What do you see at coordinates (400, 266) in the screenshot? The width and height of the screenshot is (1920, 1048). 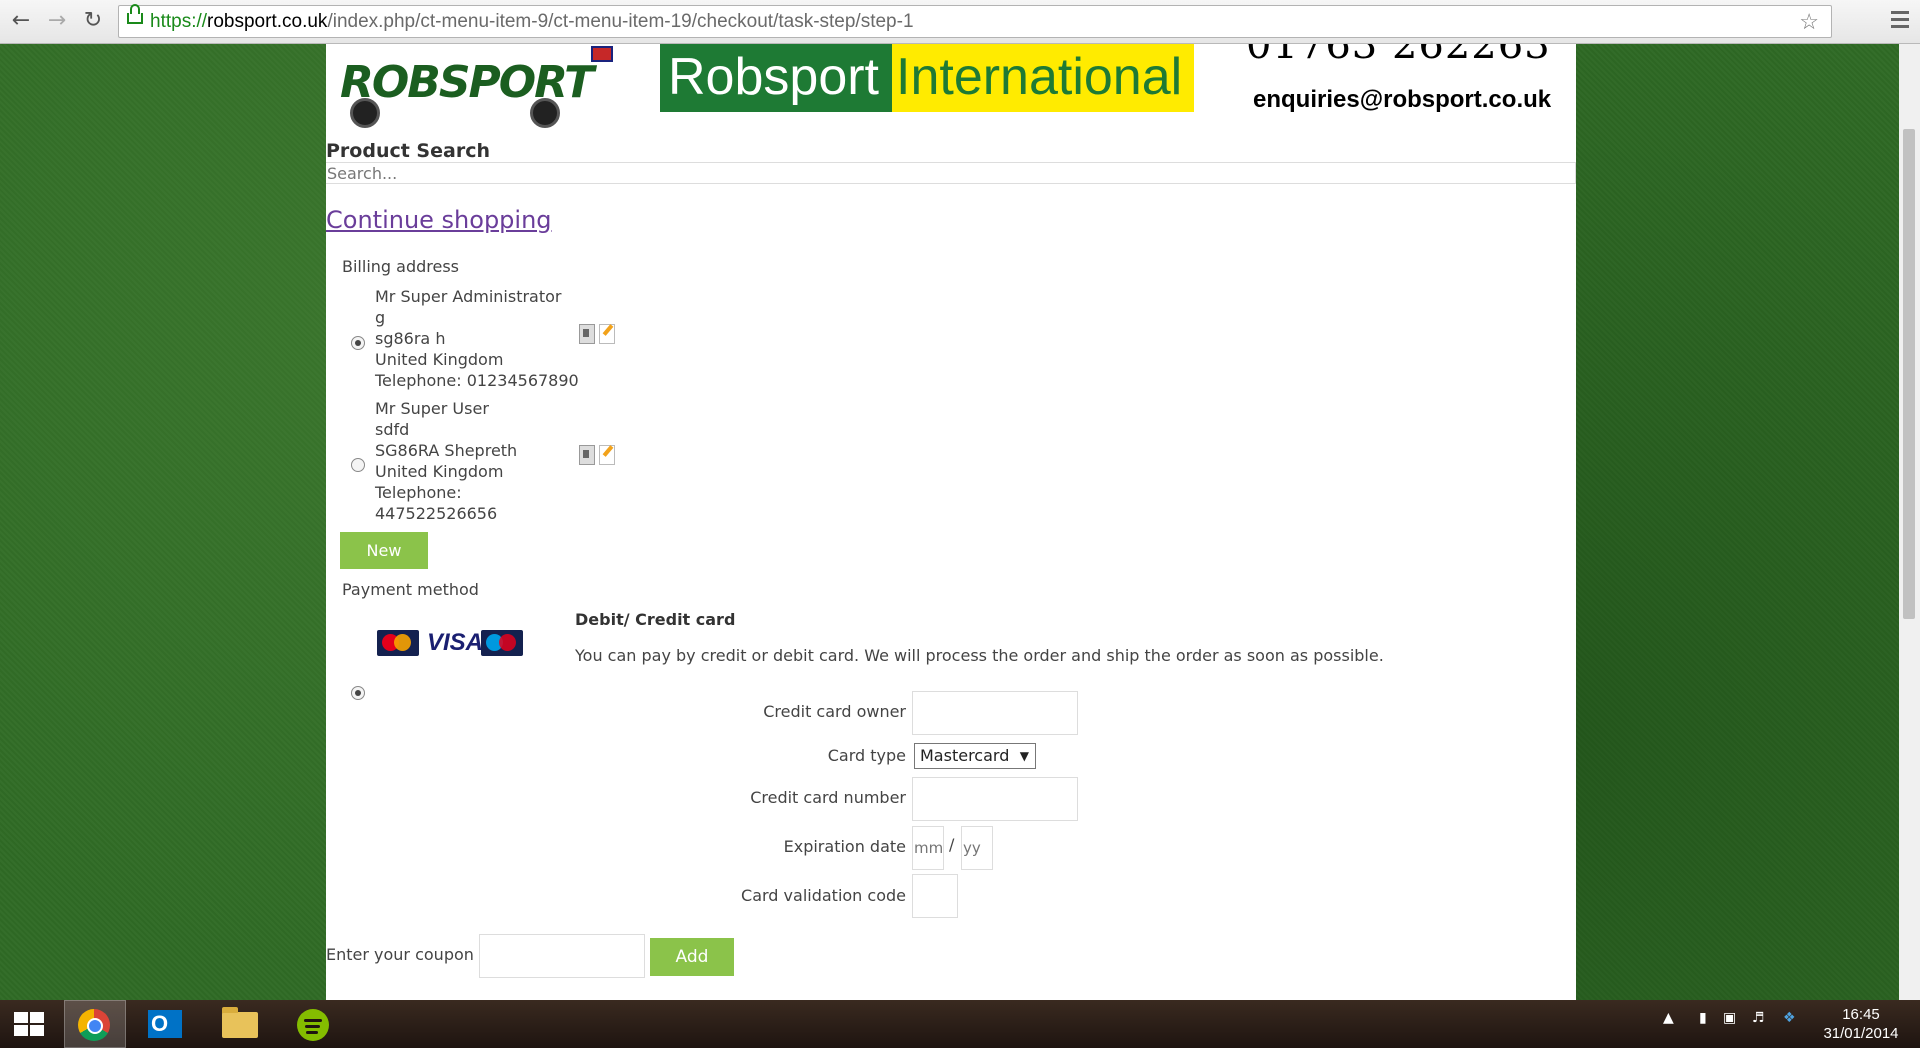 I see `billing-address-title: Billing address` at bounding box center [400, 266].